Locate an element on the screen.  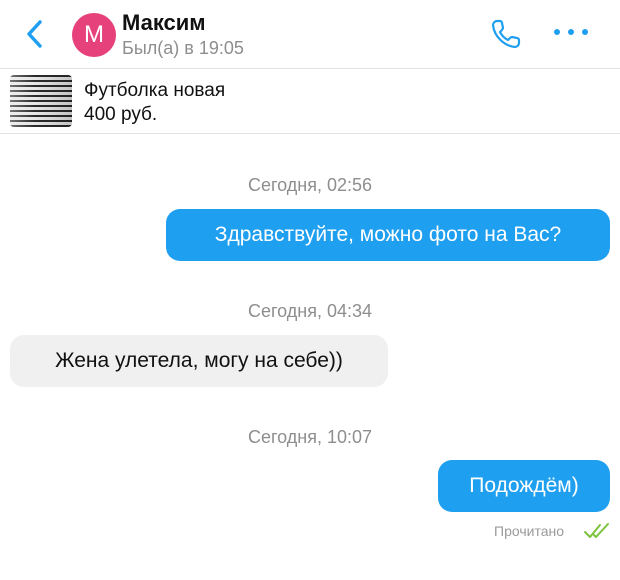
message-timestamp: Сегодня, 10:07 is located at coordinates (310, 437).